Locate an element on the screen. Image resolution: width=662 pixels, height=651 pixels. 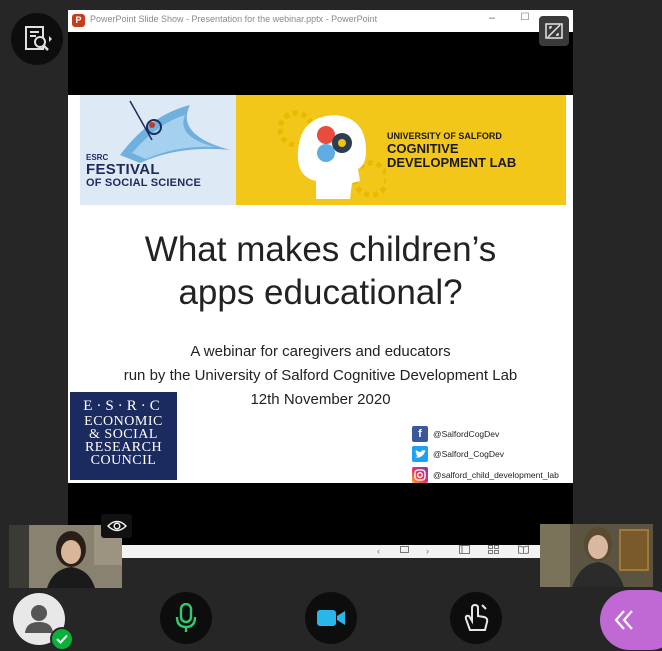
lab-name-line1: COGNITIVE is located at coordinates (423, 148).